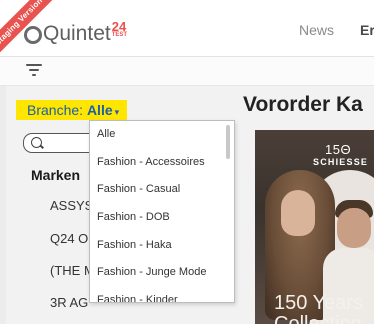 The image size is (374, 324). What do you see at coordinates (106, 134) in the screenshot?
I see `dropdown-option: Alle` at bounding box center [106, 134].